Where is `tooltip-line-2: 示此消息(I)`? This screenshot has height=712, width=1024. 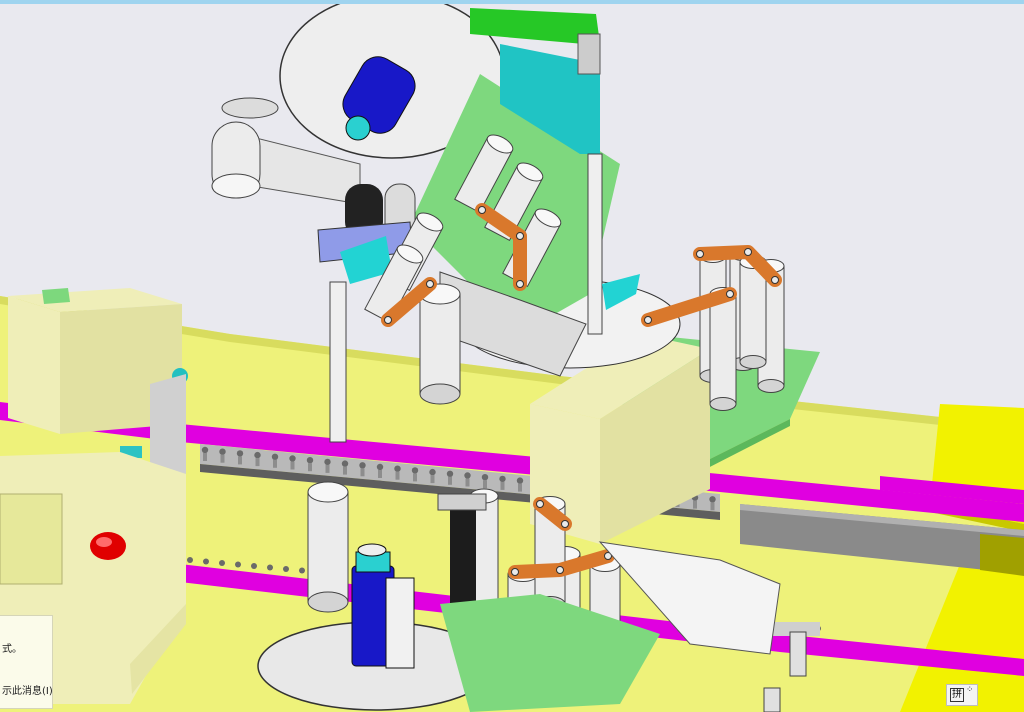 tooltip-line-2: 示此消息(I) is located at coordinates (27, 689).